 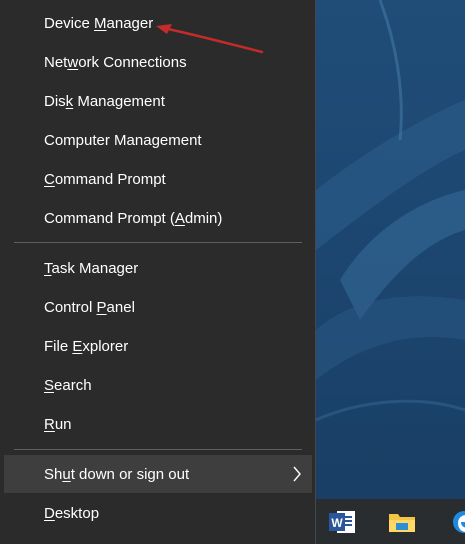 What do you see at coordinates (158, 346) in the screenshot?
I see `menu-item-file-explorer: File Explorer` at bounding box center [158, 346].